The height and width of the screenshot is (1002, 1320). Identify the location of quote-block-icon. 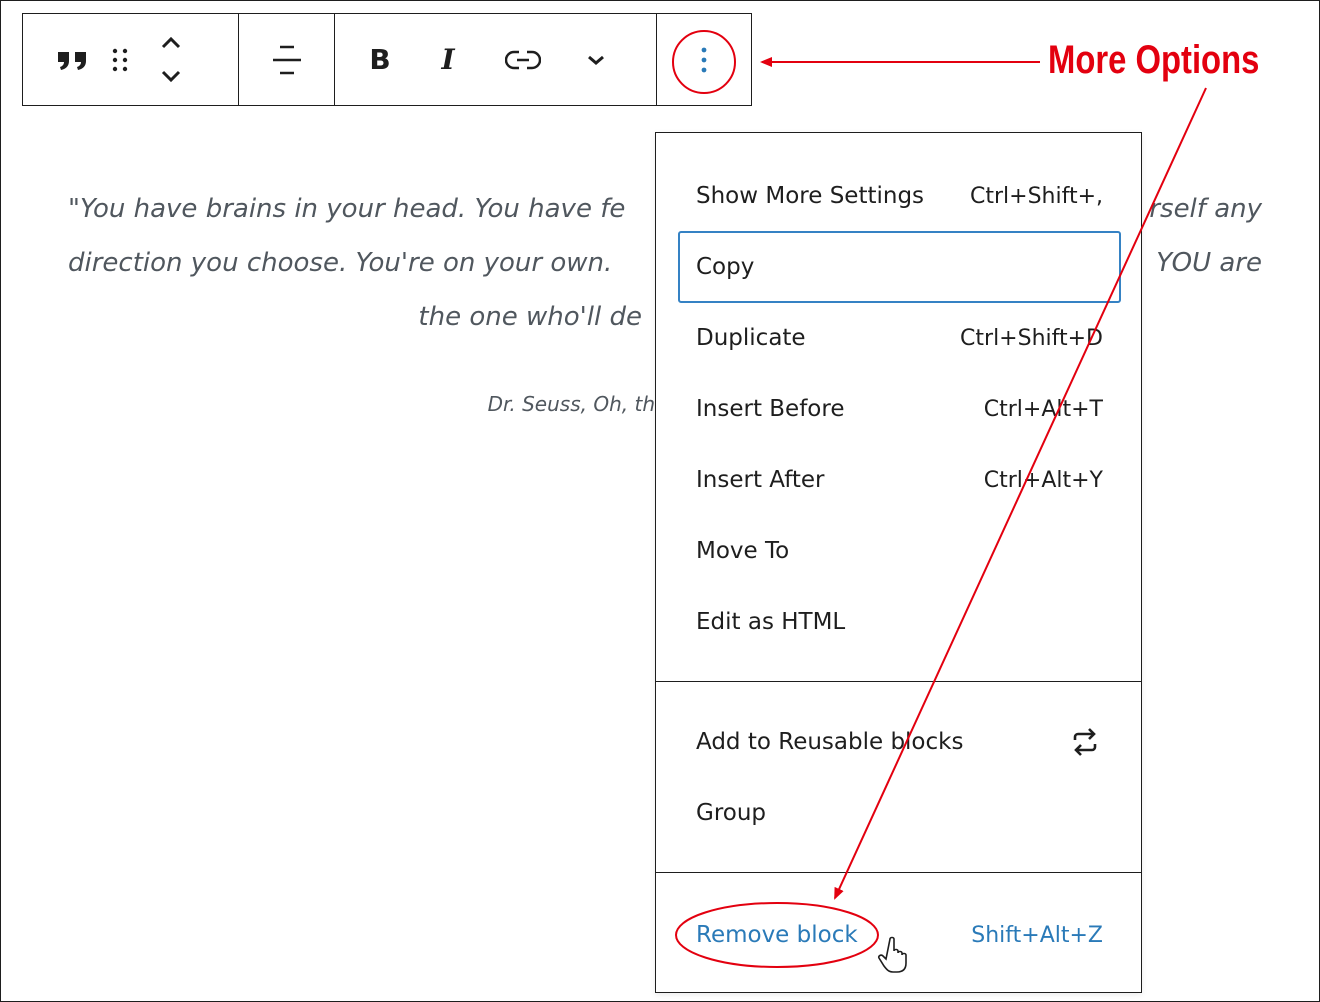
(72, 60).